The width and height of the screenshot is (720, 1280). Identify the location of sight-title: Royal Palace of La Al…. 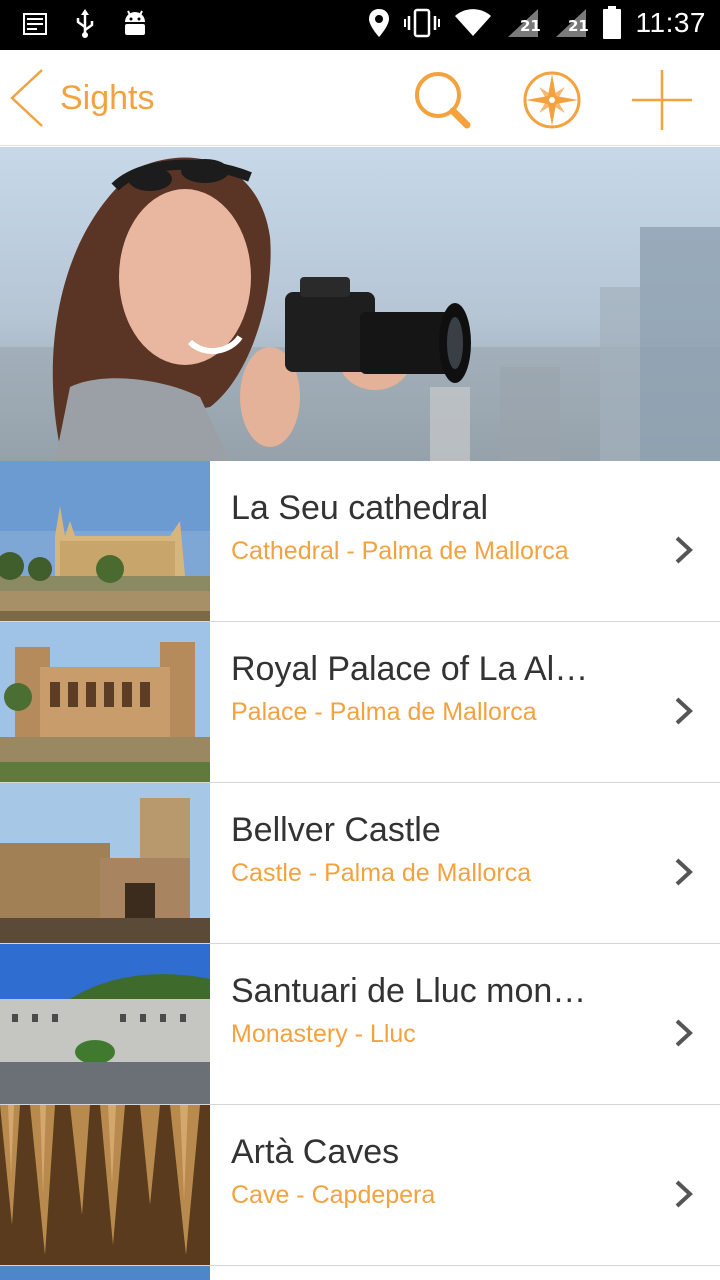
(410, 669).